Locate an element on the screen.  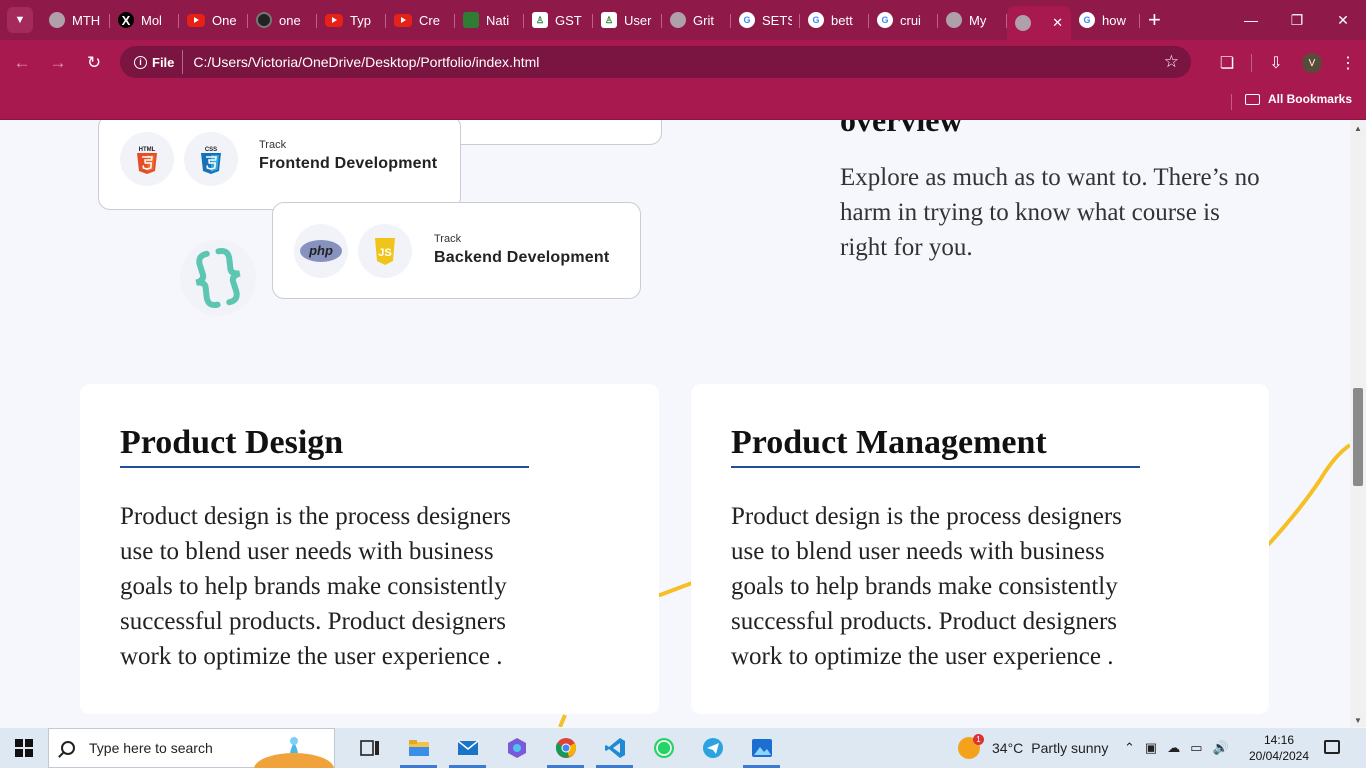
browser-tab: Cre is located at coordinates (420, 20).